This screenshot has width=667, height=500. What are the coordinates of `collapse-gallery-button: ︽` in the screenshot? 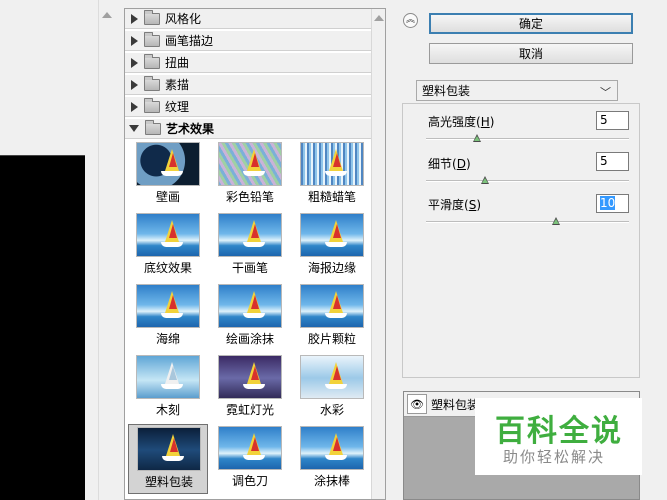 It's located at (410, 20).